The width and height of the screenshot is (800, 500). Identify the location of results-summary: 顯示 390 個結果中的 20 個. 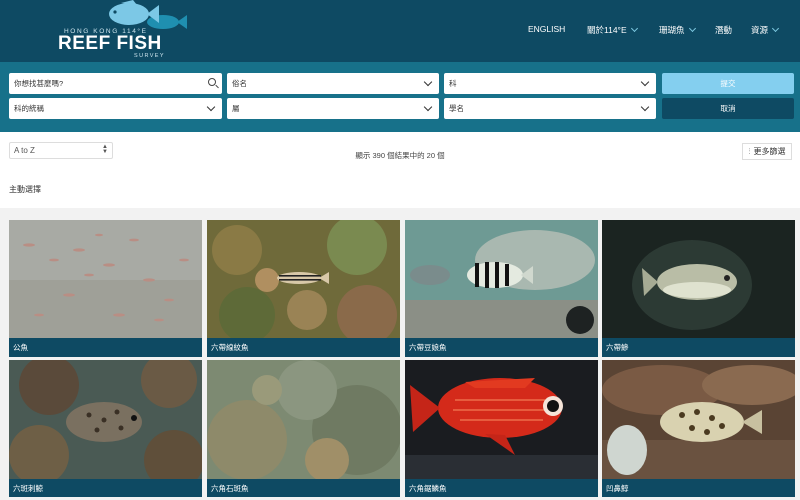
(400, 155).